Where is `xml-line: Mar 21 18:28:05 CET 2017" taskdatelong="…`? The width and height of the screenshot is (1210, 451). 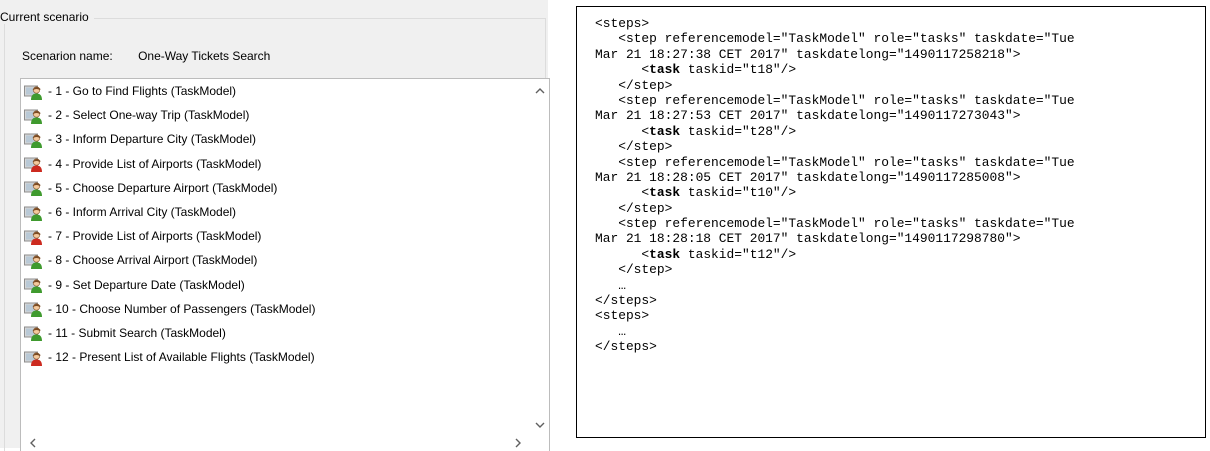
xml-line: Mar 21 18:28:05 CET 2017" taskdatelong="… is located at coordinates (808, 177).